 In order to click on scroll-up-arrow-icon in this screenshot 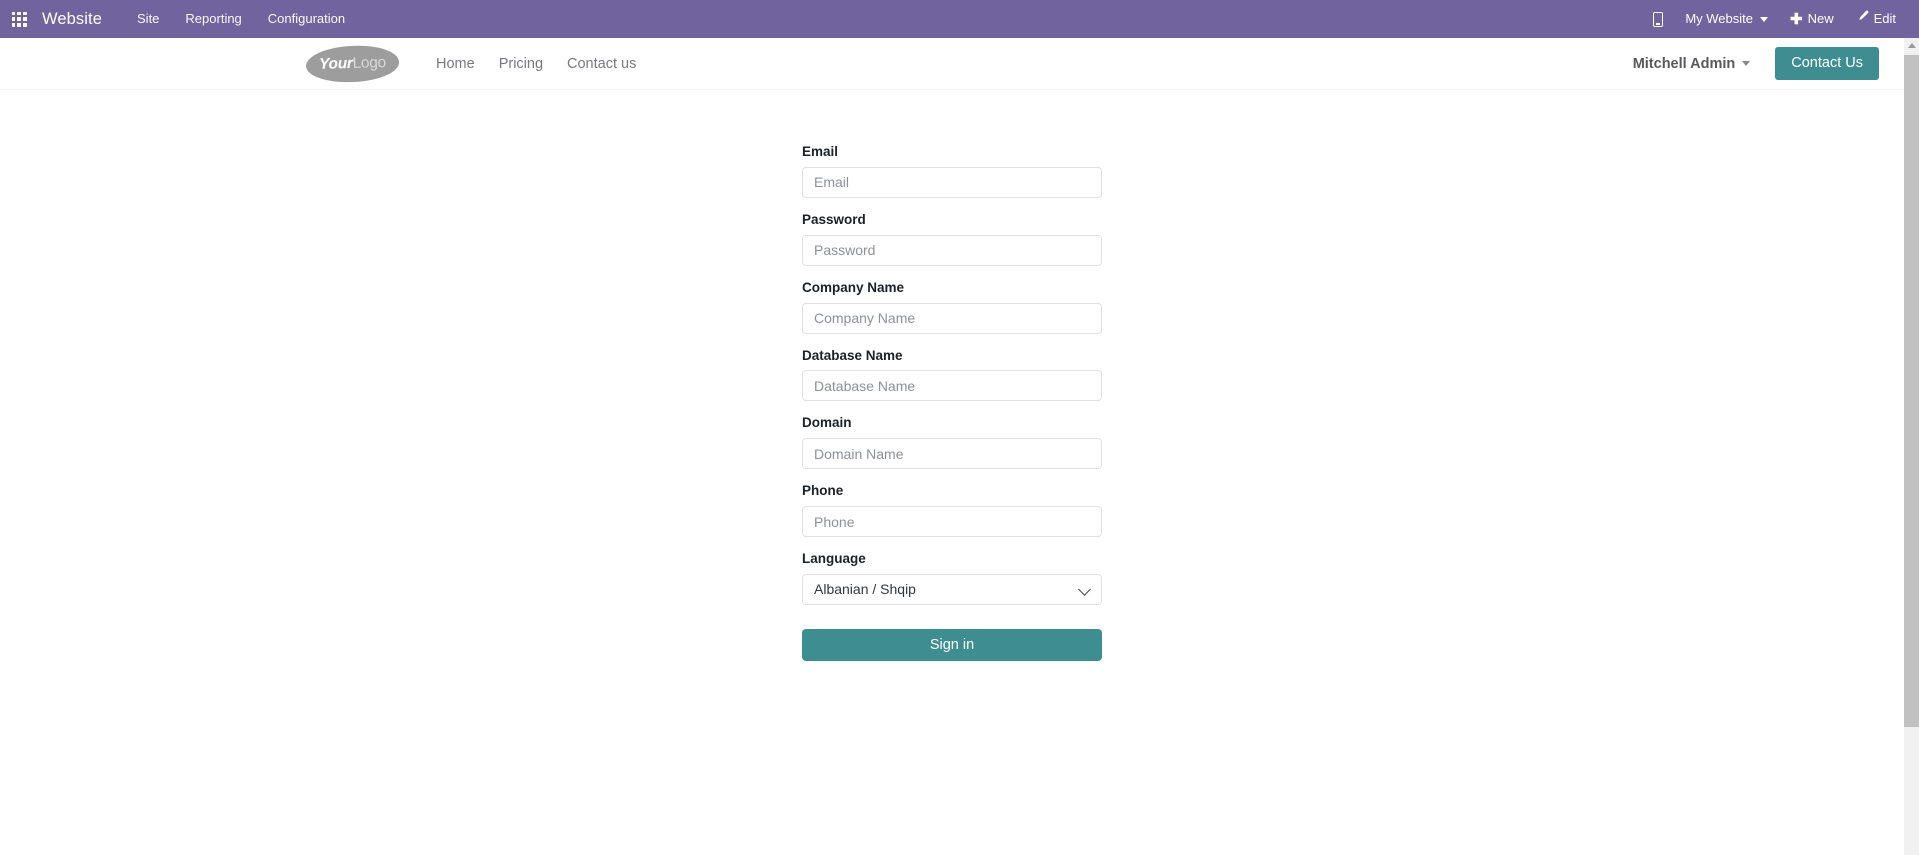, I will do `click(1911, 45)`.